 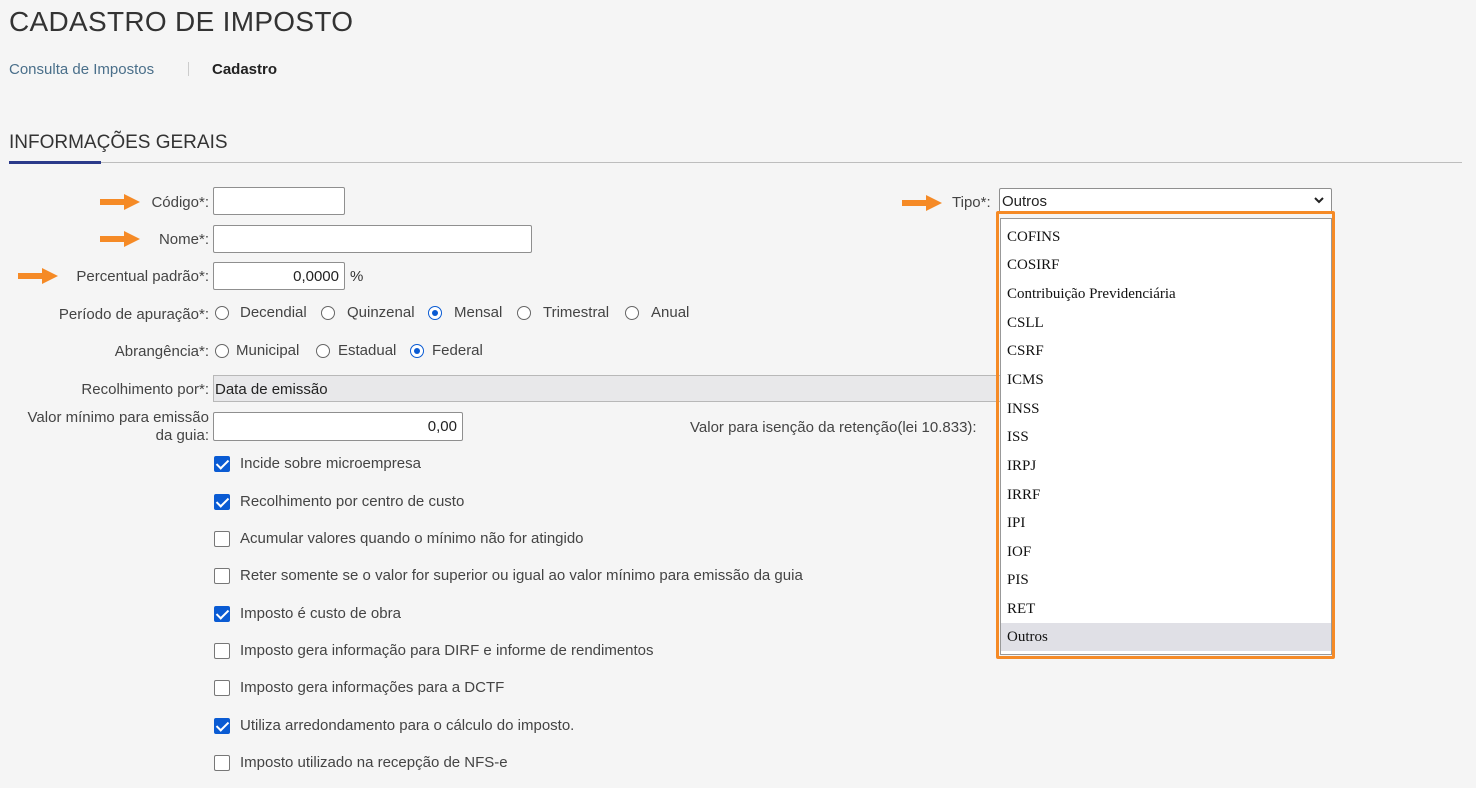 What do you see at coordinates (524, 313) in the screenshot?
I see `periodo-radio-trimestral` at bounding box center [524, 313].